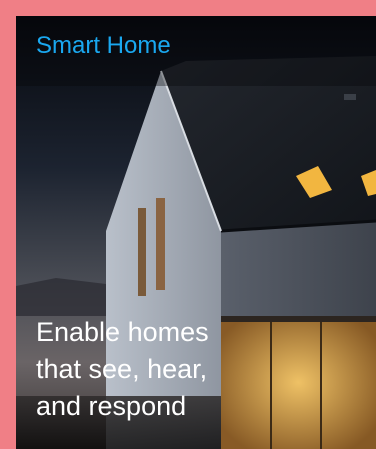  I want to click on caption-line: and respond, so click(111, 406).